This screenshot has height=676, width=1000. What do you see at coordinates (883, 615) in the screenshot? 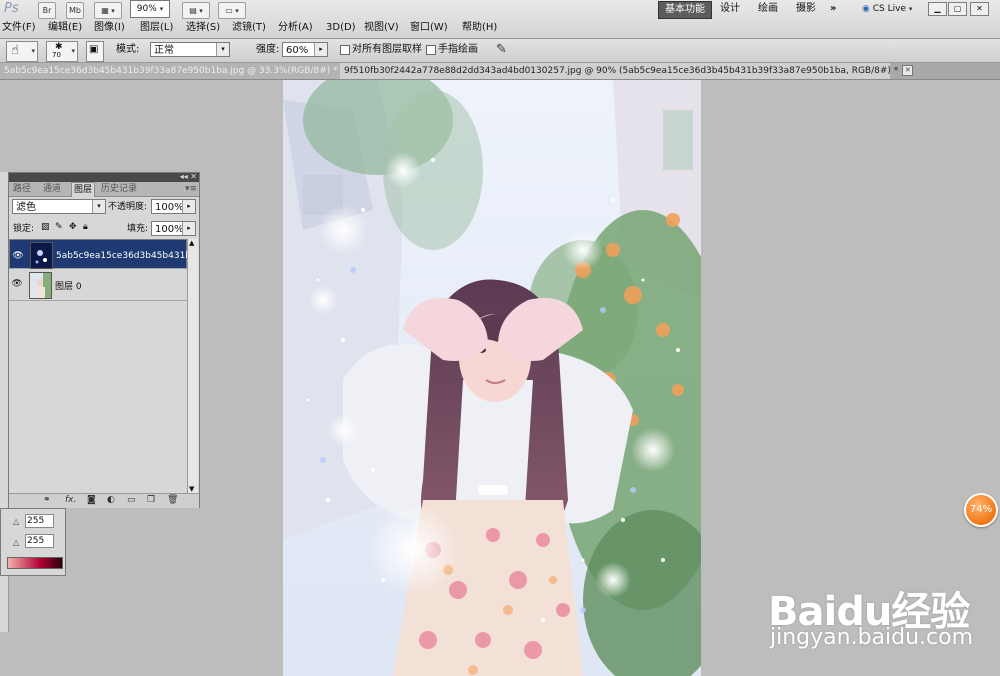
I see `baidu-jingyan-watermark: Baidu经验 jingyan.baidu.com` at bounding box center [883, 615].